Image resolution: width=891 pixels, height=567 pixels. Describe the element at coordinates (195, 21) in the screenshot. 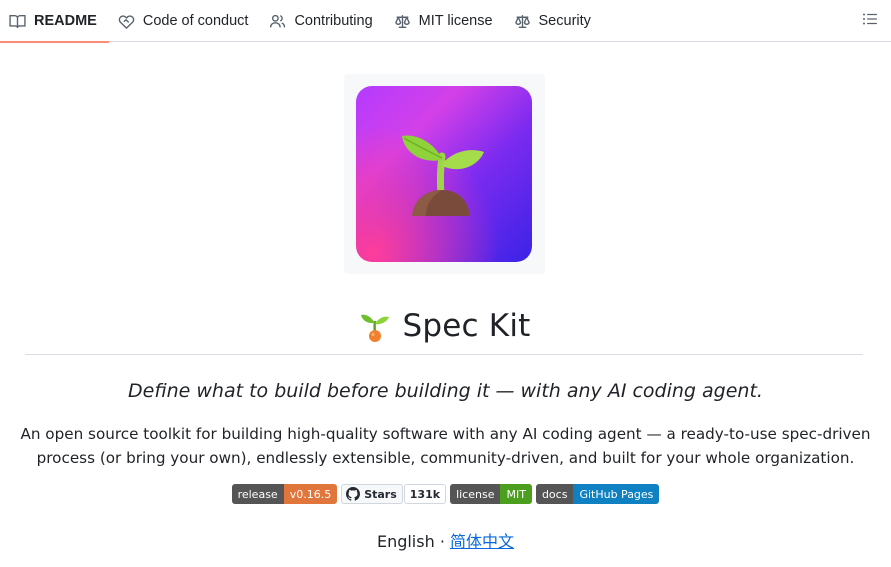

I see `tab-label: Code of conduct` at that location.